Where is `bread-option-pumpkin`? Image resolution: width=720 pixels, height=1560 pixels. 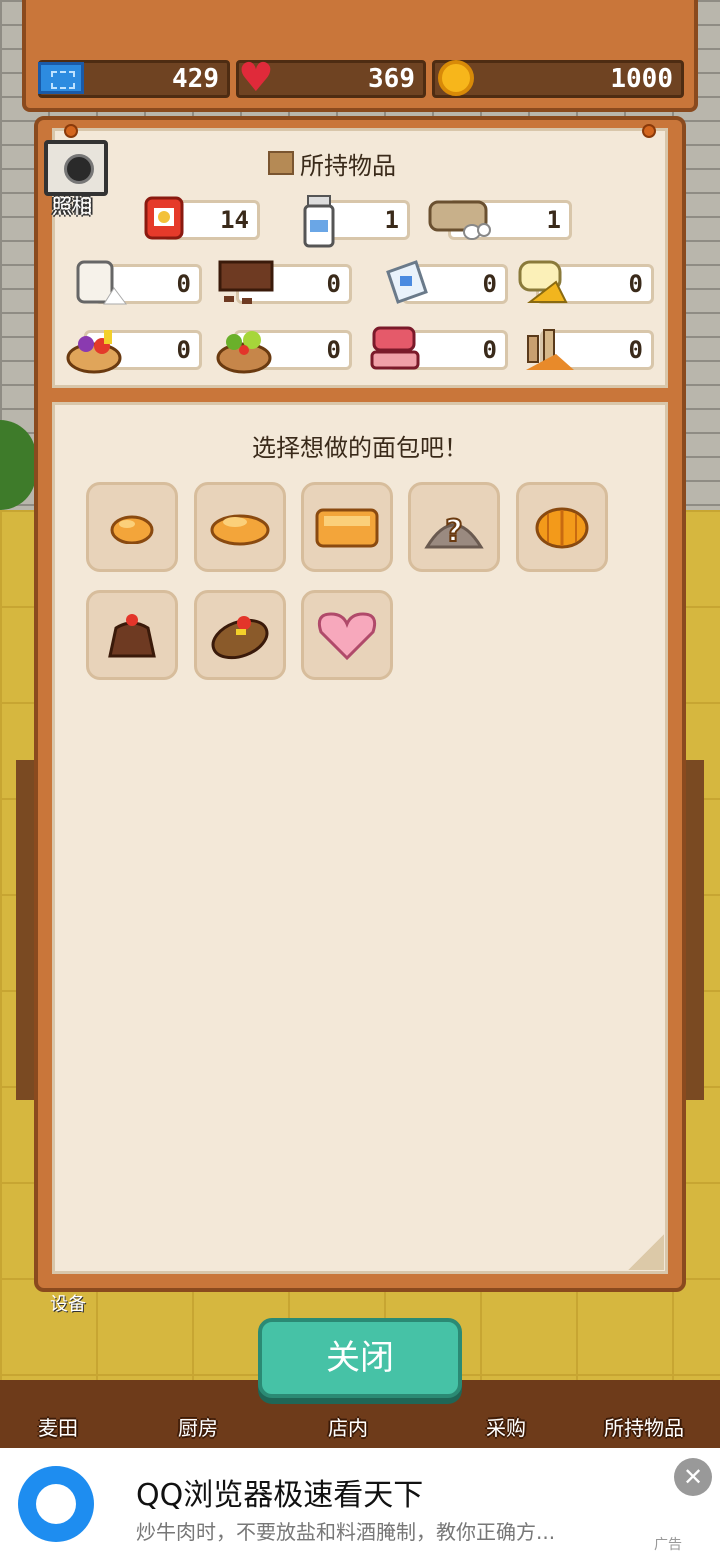 bread-option-pumpkin is located at coordinates (562, 527).